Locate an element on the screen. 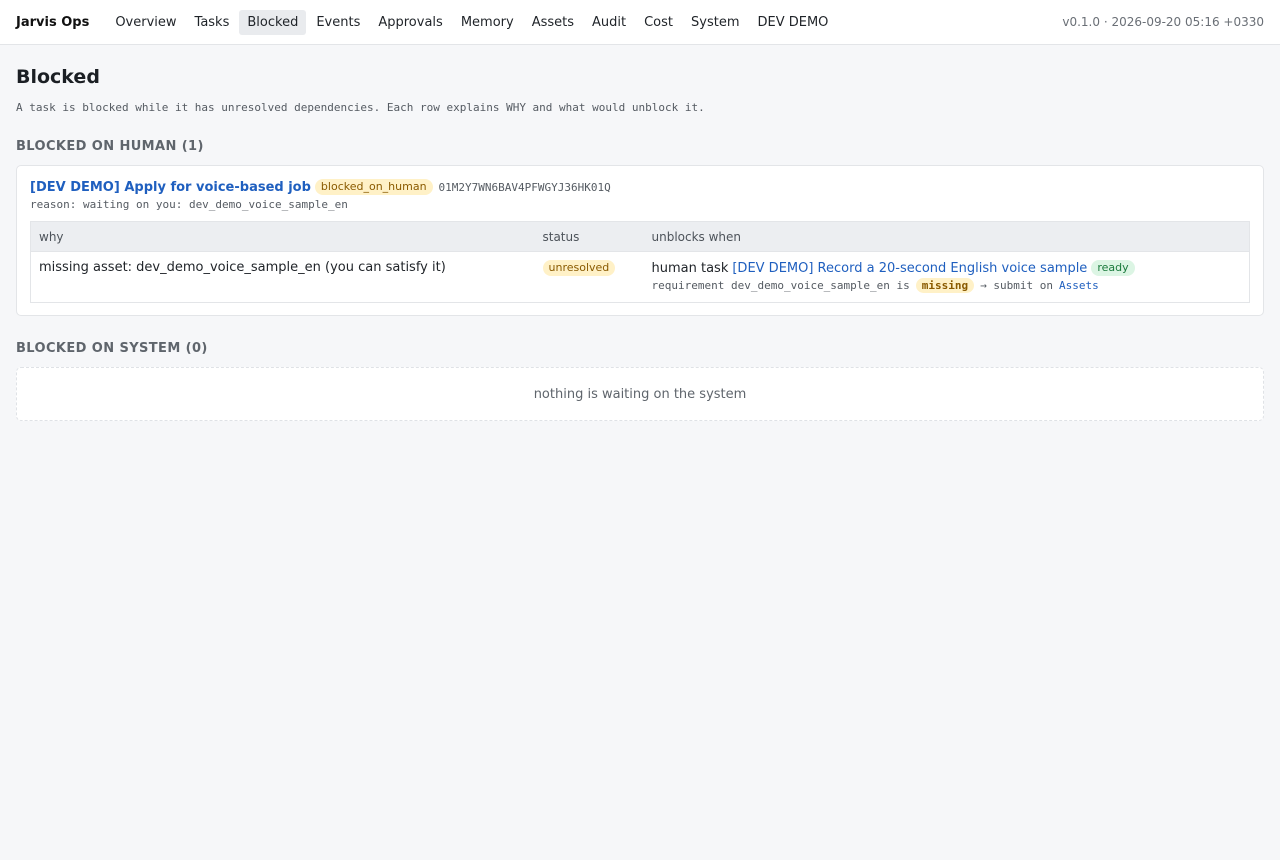 The image size is (1280, 860). nav-dev-demo: DEV DEMO is located at coordinates (792, 22).